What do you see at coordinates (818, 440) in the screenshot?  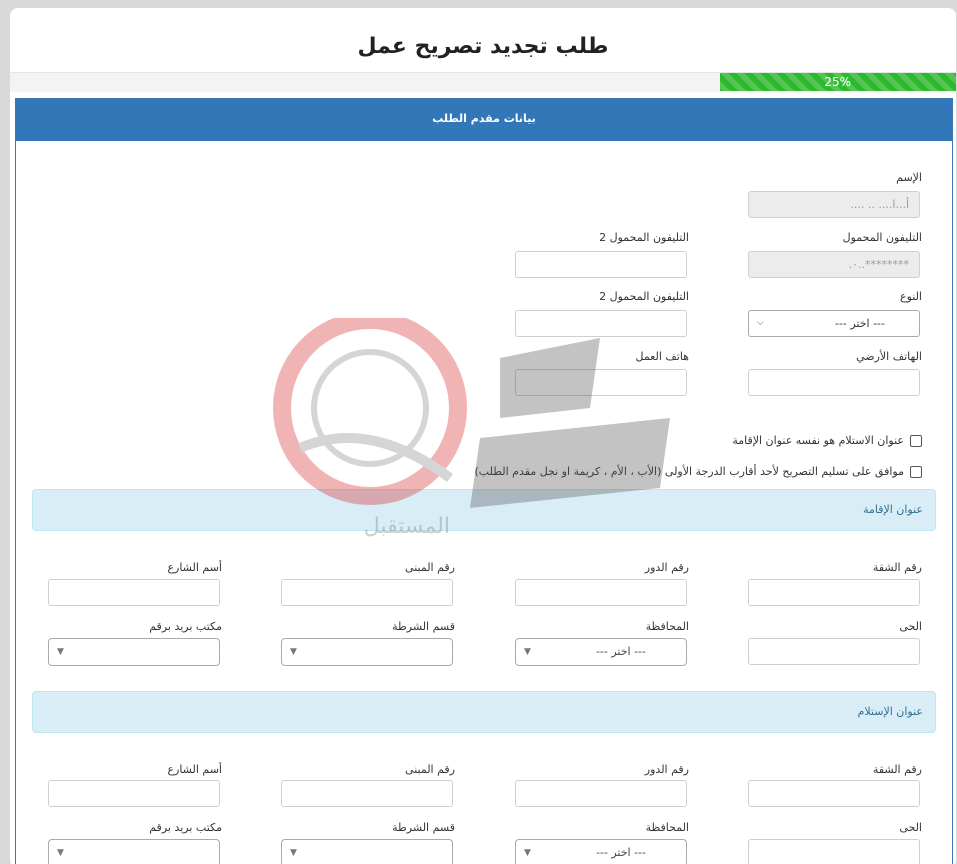 I see `same-address-label: عنوان الاستلام هو نفسه عنوان الإقامة` at bounding box center [818, 440].